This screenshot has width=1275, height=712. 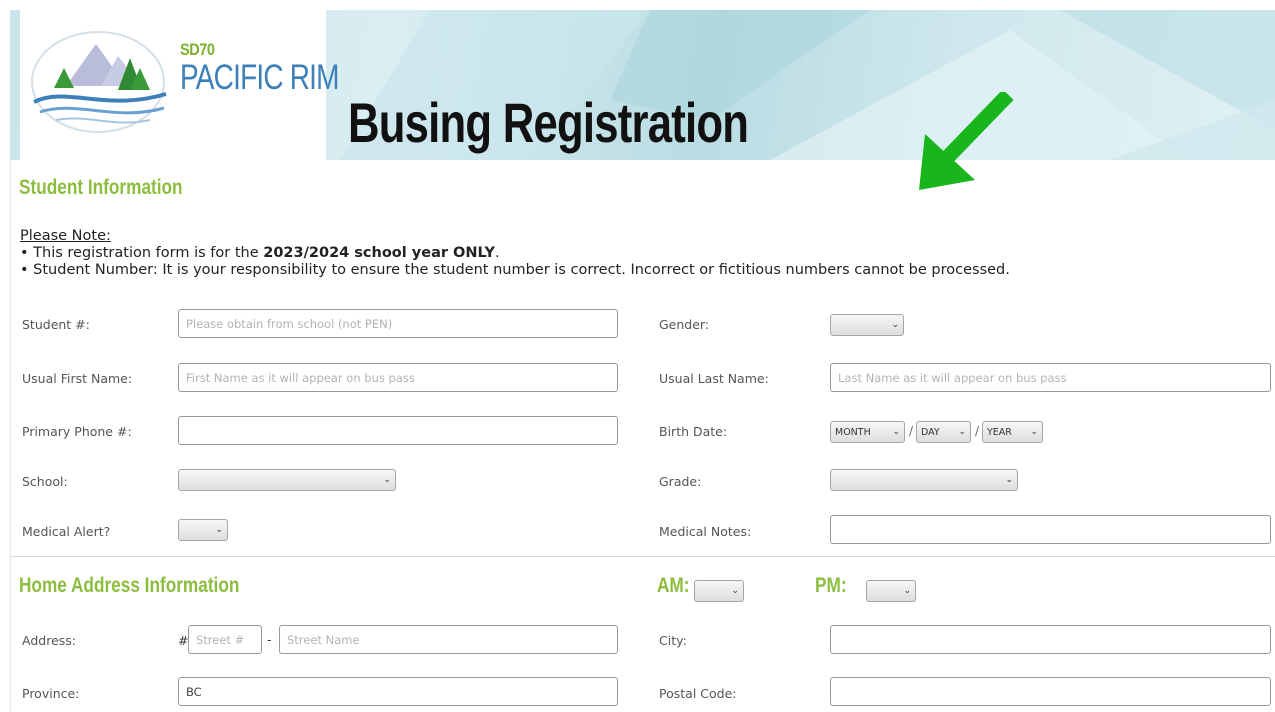 I want to click on medical-notes-input, so click(x=1050, y=529).